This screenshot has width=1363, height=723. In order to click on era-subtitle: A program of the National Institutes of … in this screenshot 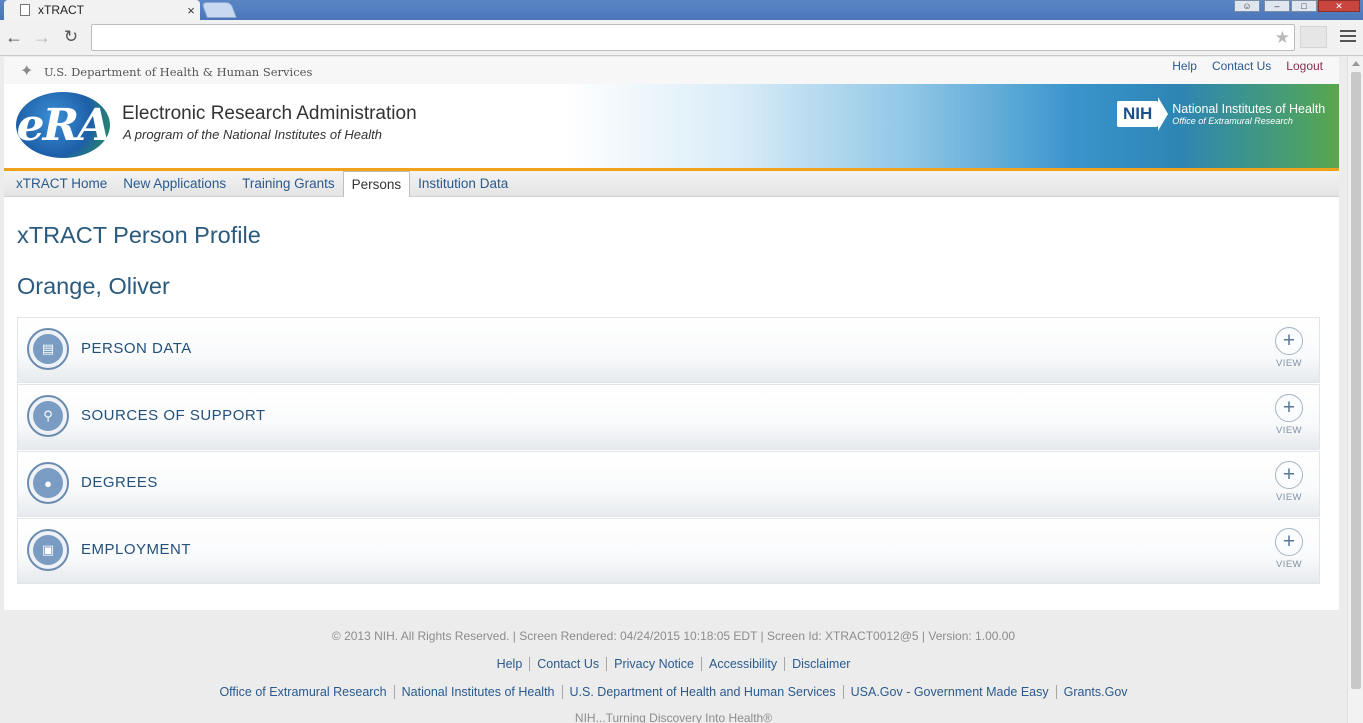, I will do `click(252, 134)`.